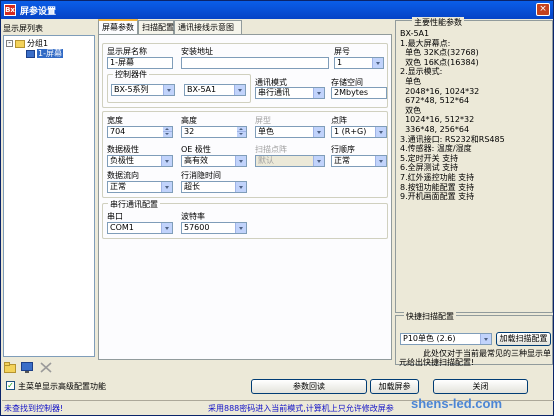 This screenshot has height=416, width=554. What do you see at coordinates (131, 74) in the screenshot?
I see `controller-group-title: 控制器件` at bounding box center [131, 74].